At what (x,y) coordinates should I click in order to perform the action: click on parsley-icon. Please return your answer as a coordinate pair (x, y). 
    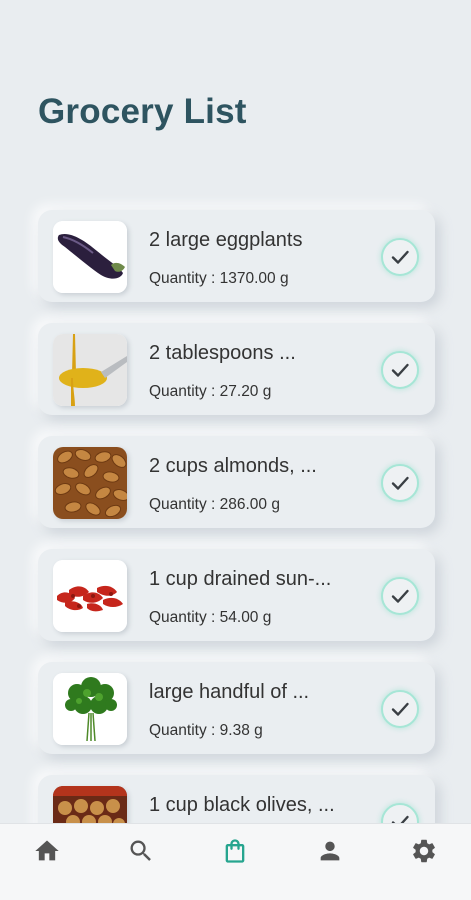
    Looking at the image, I should click on (90, 709).